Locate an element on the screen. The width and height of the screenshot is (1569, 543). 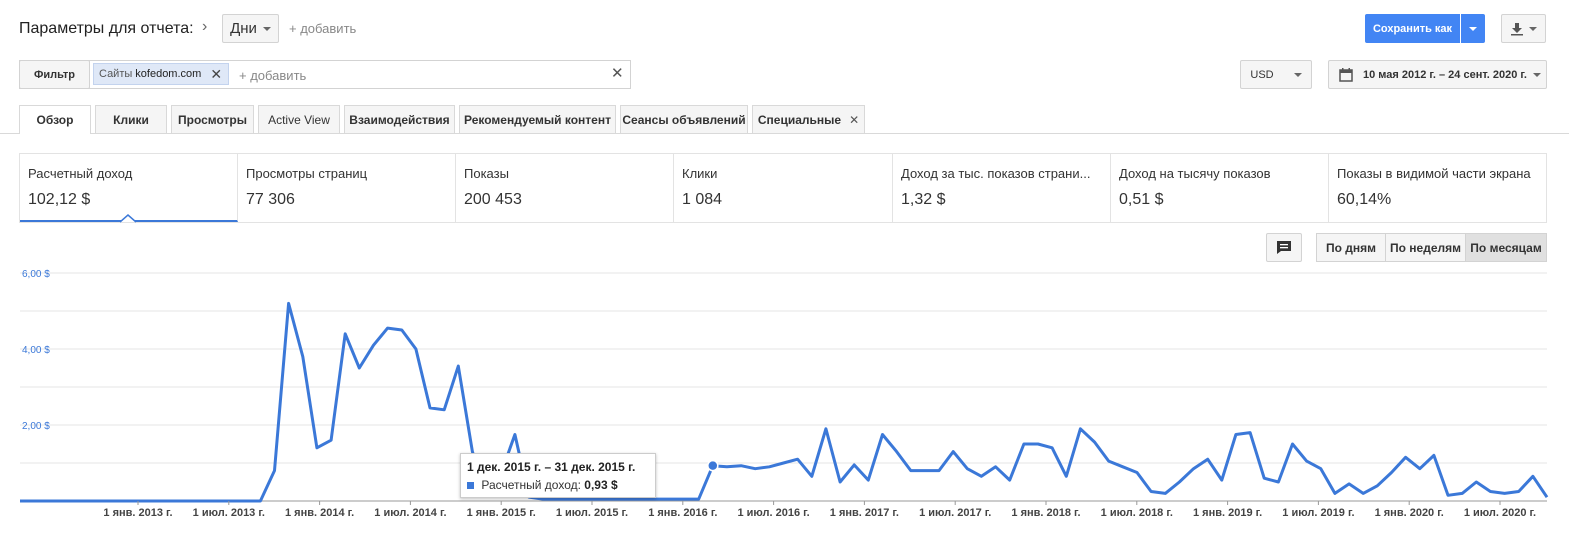
metric-label: Расчетный доход is located at coordinates (80, 173).